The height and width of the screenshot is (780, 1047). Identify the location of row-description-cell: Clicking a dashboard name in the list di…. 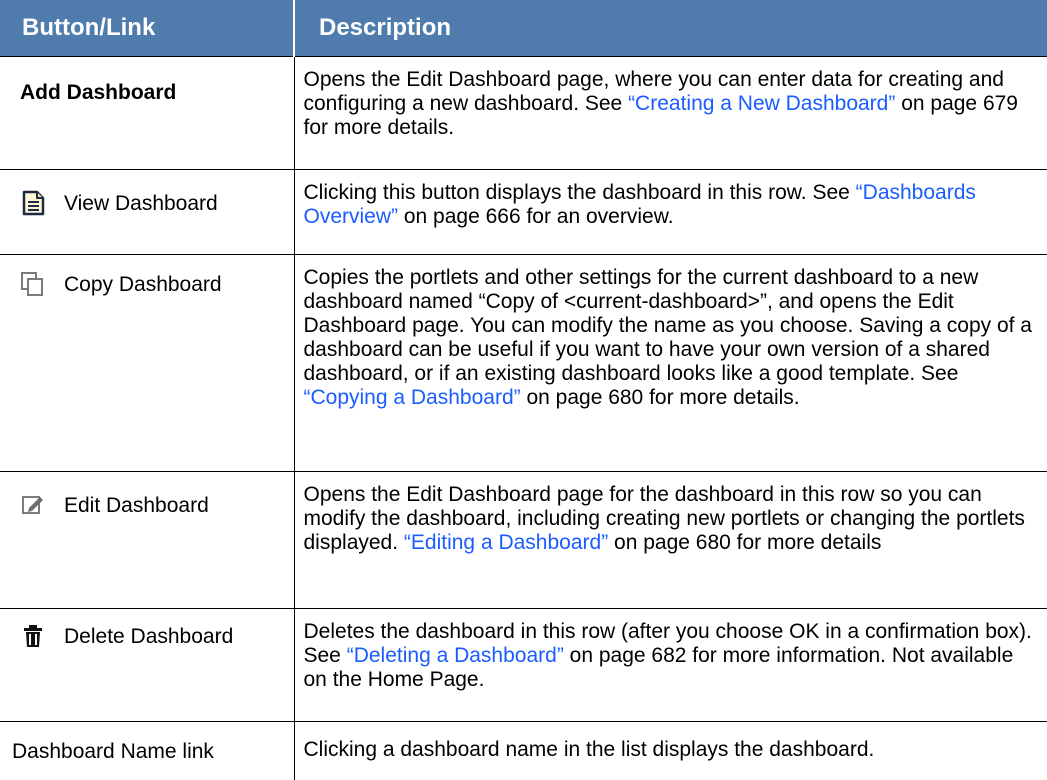
(670, 750).